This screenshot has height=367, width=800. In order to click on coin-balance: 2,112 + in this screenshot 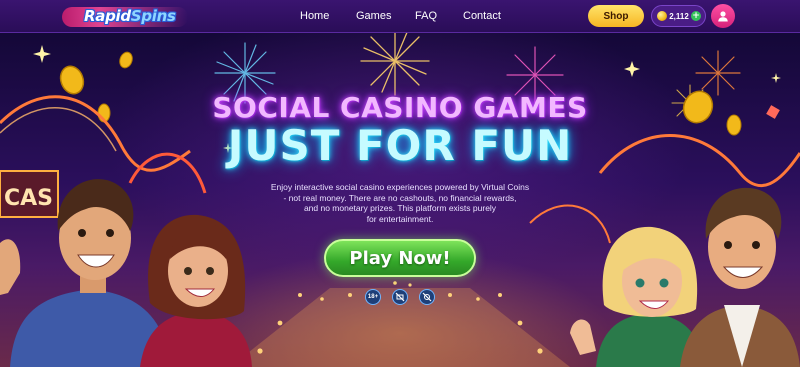, I will do `click(678, 16)`.